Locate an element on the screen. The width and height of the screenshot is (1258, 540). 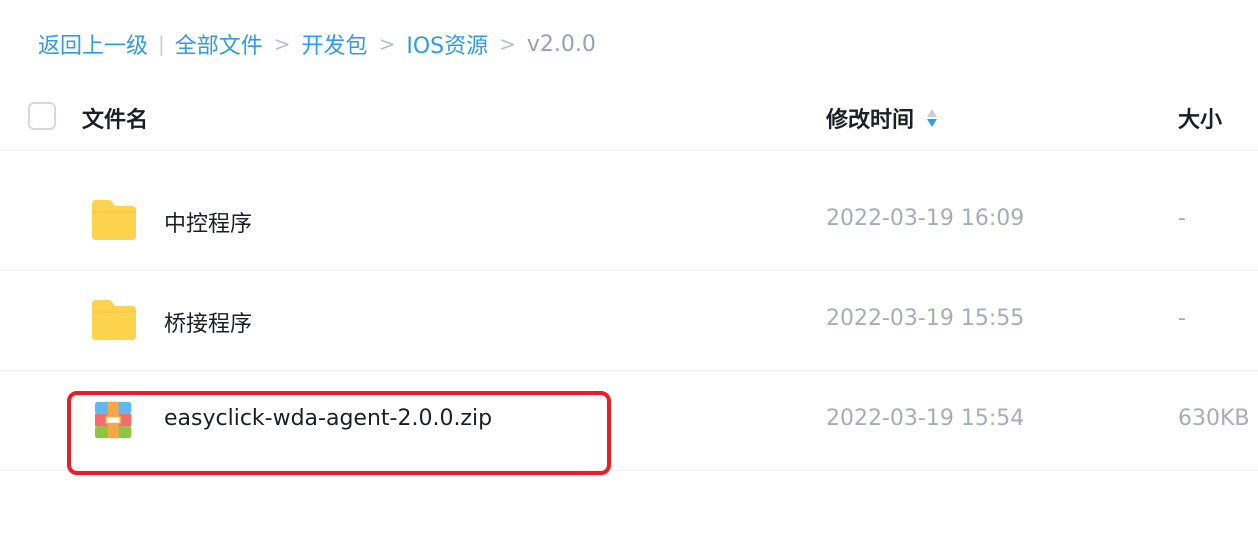
file-modified: 2022-03-19 15:55 is located at coordinates (925, 318).